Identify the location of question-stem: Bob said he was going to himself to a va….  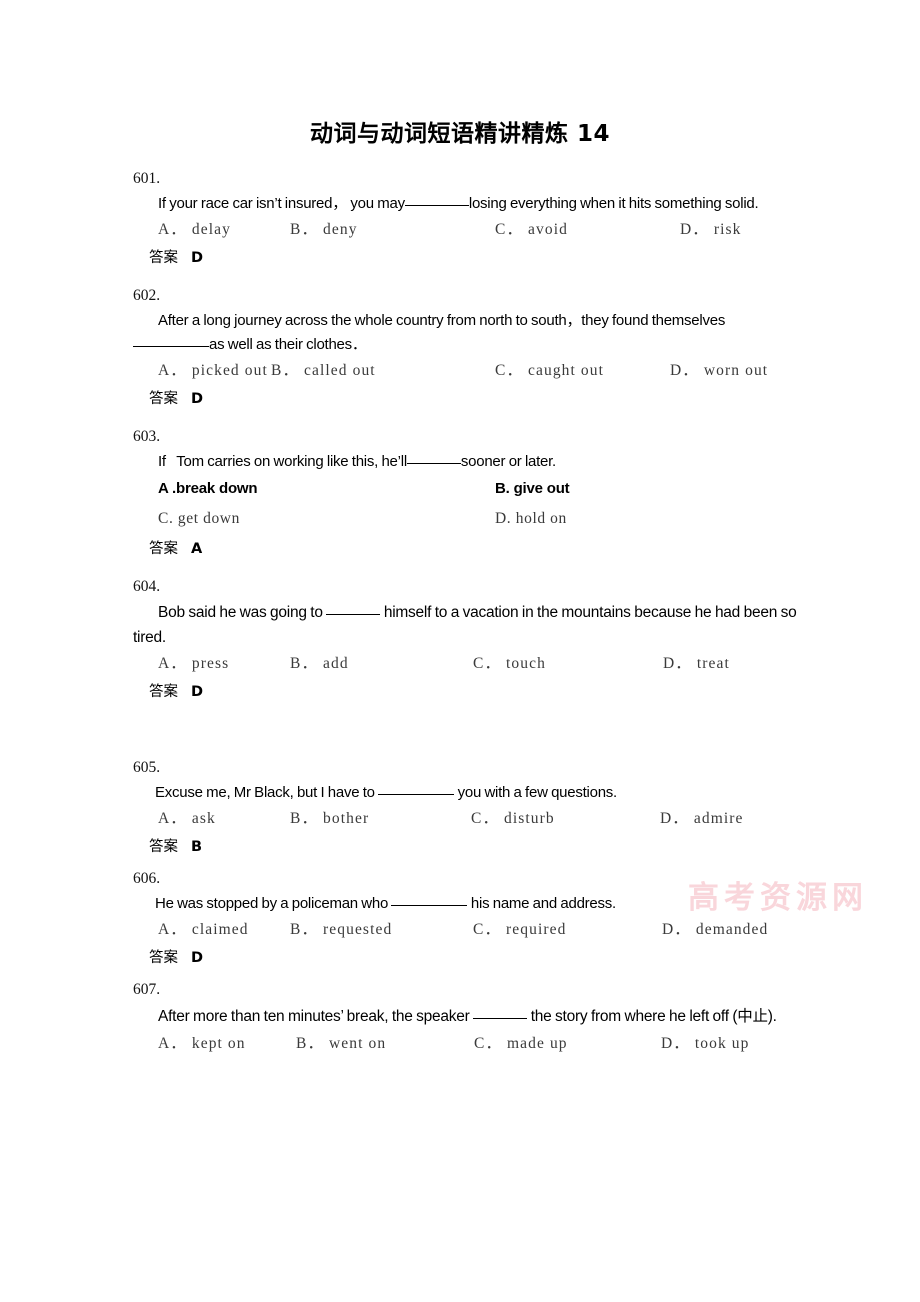
(473, 625).